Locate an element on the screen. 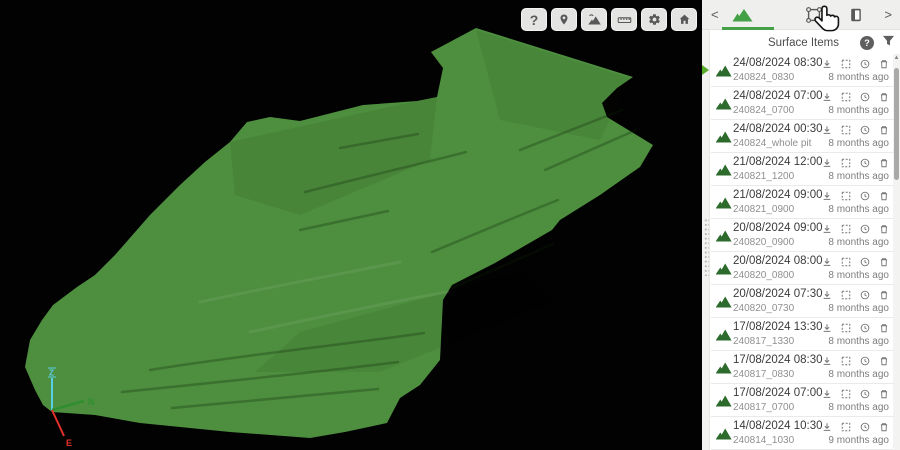 This screenshot has height=450, width=900. scrollbar-thumb is located at coordinates (896, 124).